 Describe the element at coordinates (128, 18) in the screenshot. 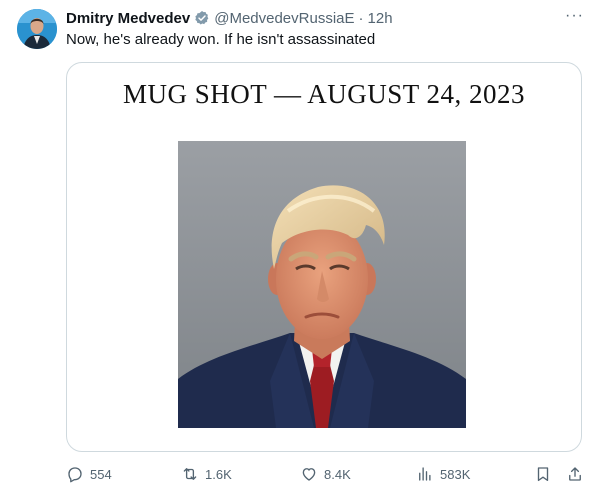

I see `author-name: Dmitry Medvedev` at that location.